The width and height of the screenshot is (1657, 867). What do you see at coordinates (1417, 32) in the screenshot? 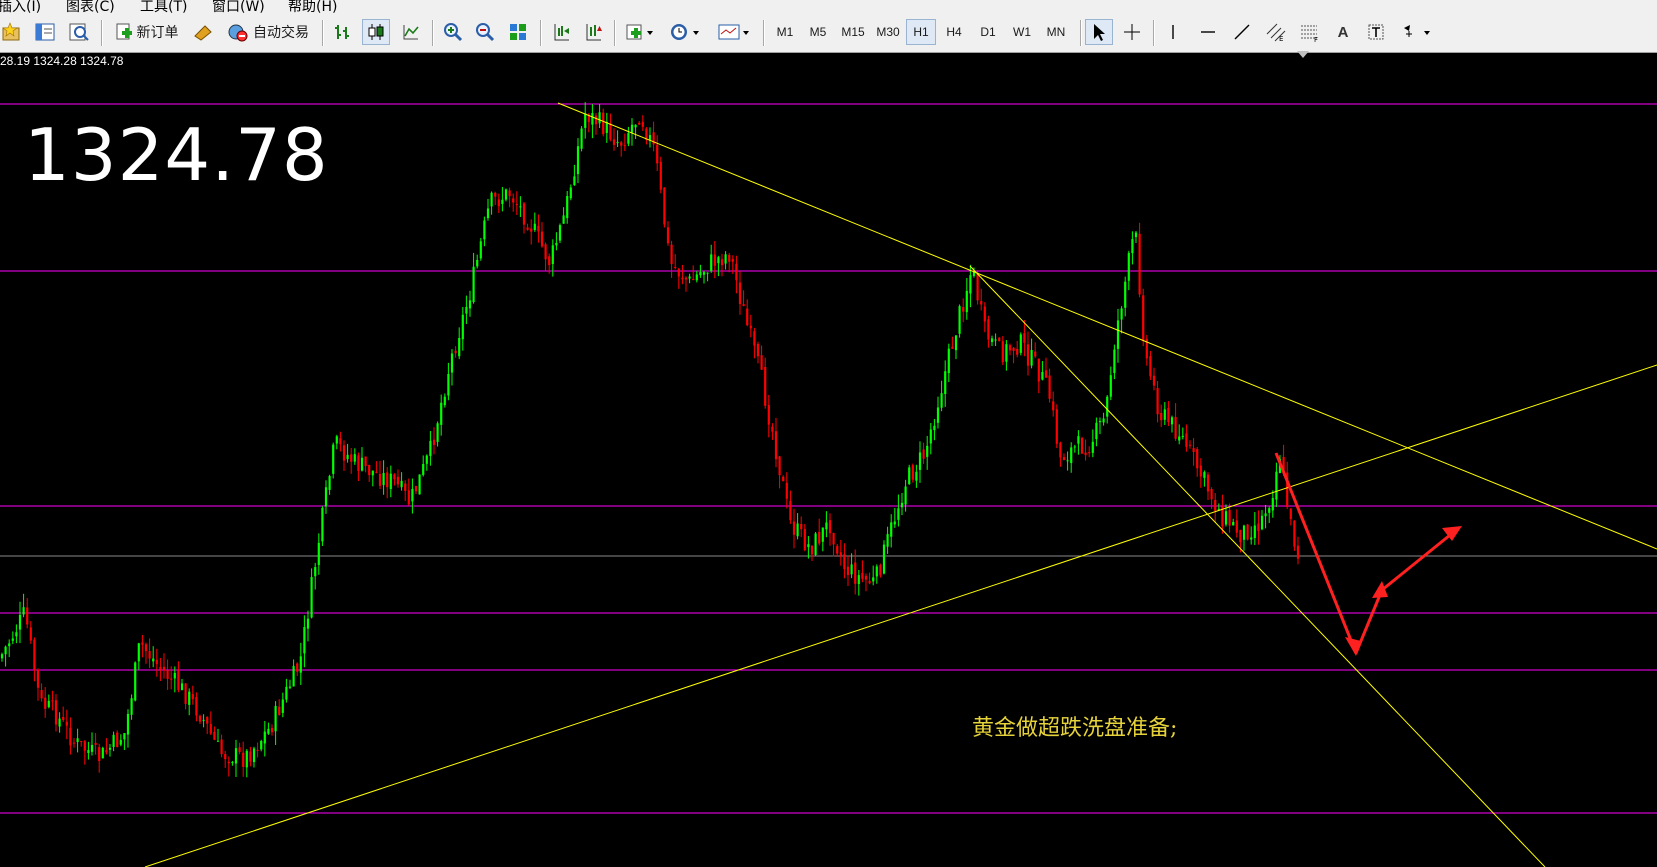
I see `arrows-dropdown-icon` at bounding box center [1417, 32].